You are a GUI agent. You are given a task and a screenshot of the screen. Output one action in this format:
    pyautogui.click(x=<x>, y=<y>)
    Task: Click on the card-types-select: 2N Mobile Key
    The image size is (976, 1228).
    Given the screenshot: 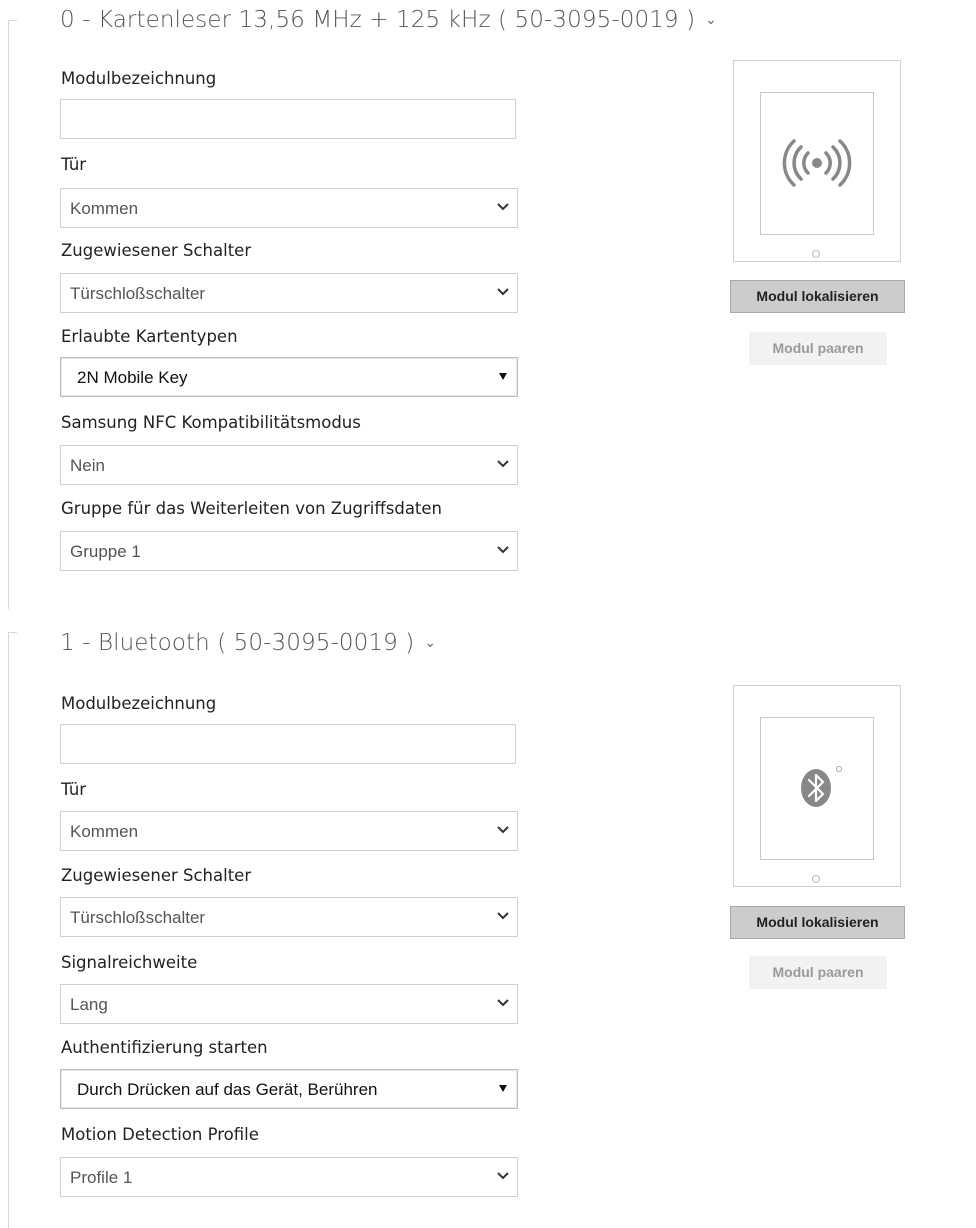 What is the action you would take?
    pyautogui.click(x=289, y=377)
    